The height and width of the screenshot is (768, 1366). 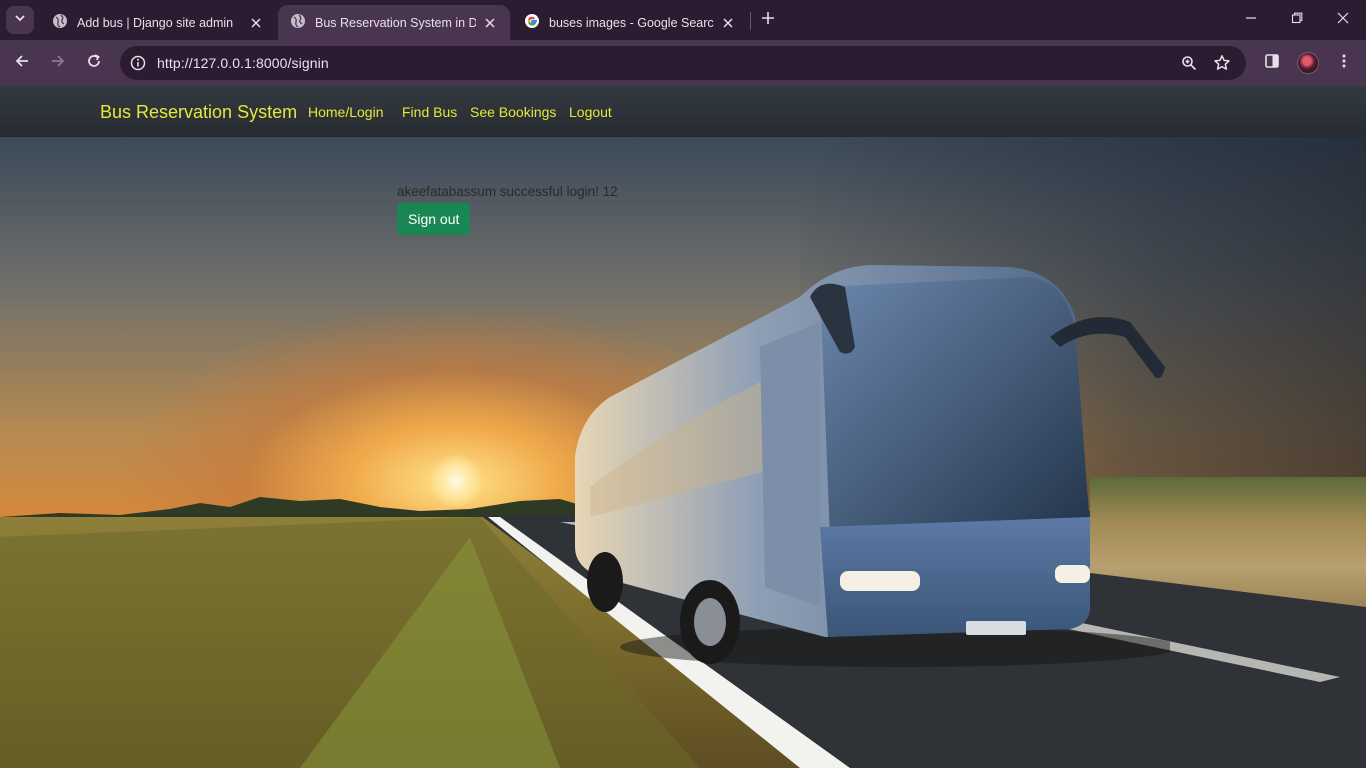 I want to click on side-panel-icon, so click(x=1272, y=63).